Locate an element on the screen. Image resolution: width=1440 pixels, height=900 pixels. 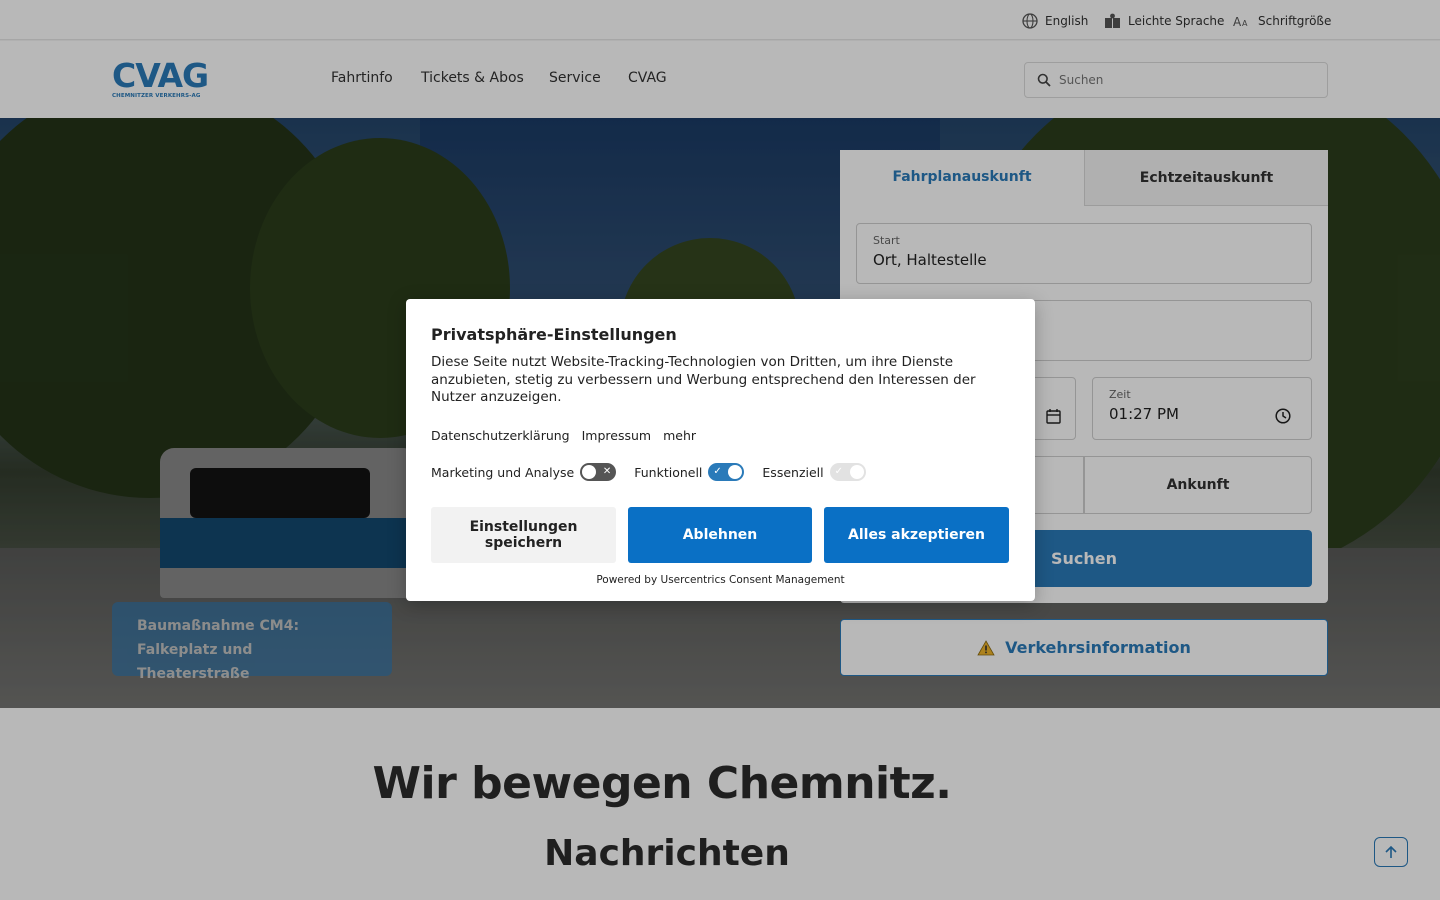
functional-toggle-label: Funktionell is located at coordinates (668, 472).